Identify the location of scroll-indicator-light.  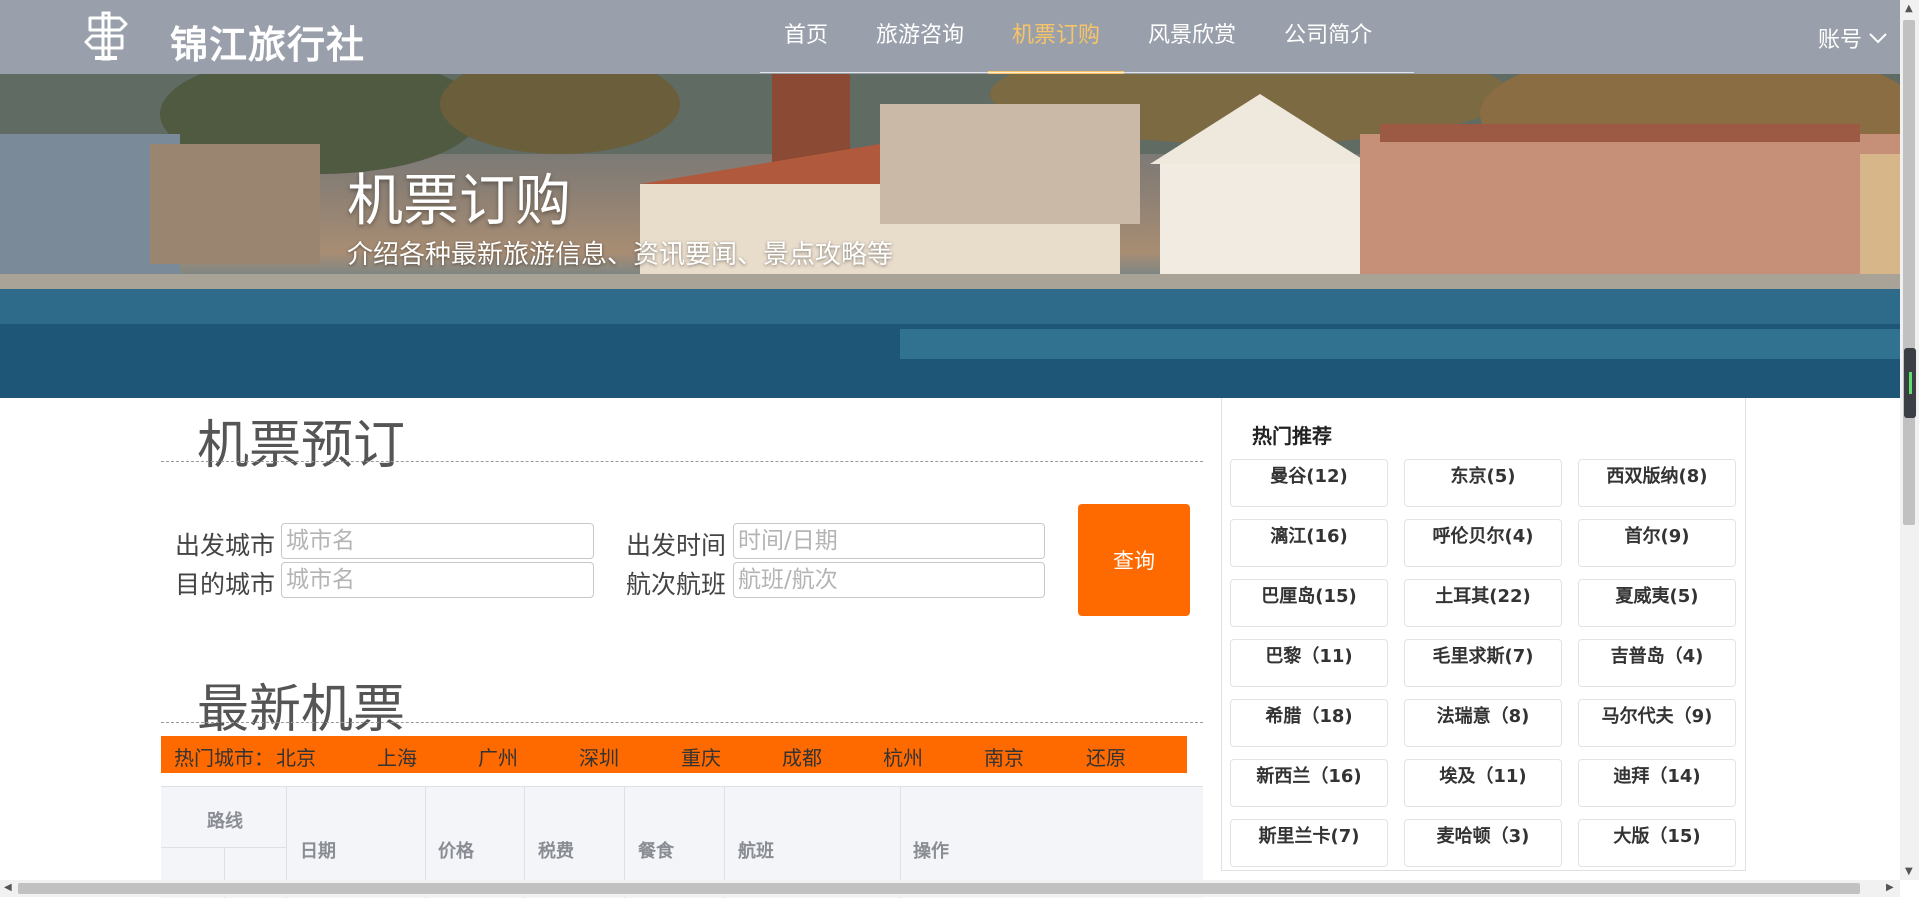
(1910, 383).